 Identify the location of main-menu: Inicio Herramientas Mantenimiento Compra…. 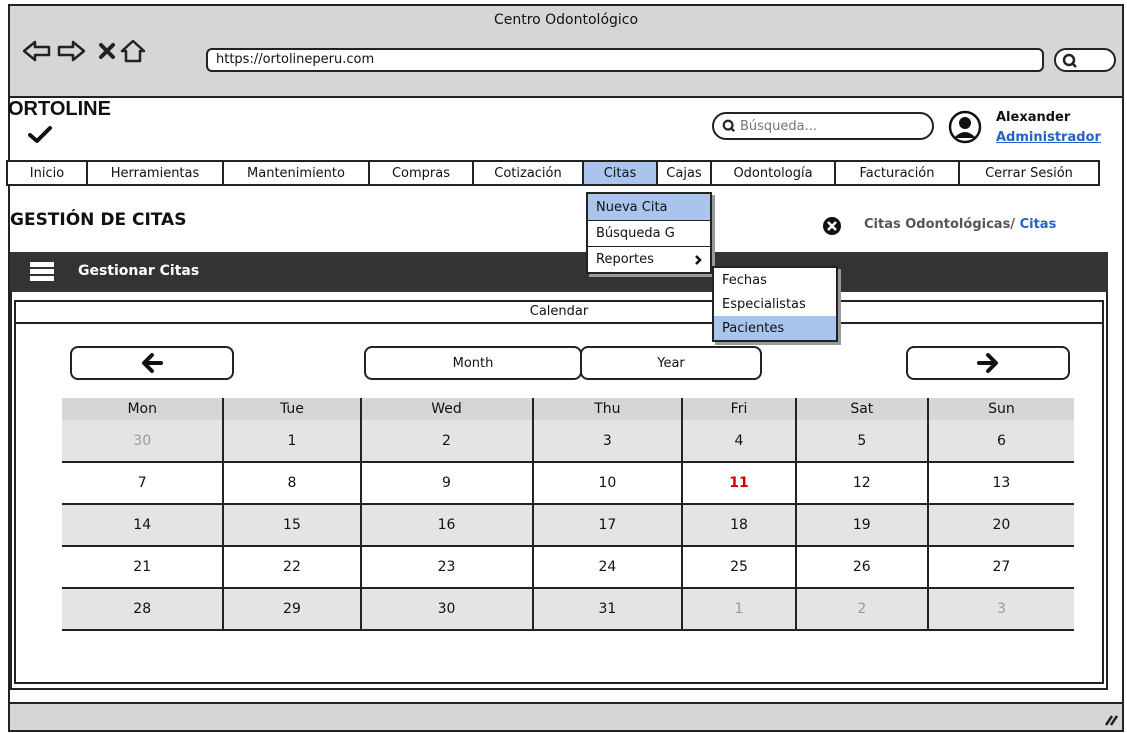
(553, 173).